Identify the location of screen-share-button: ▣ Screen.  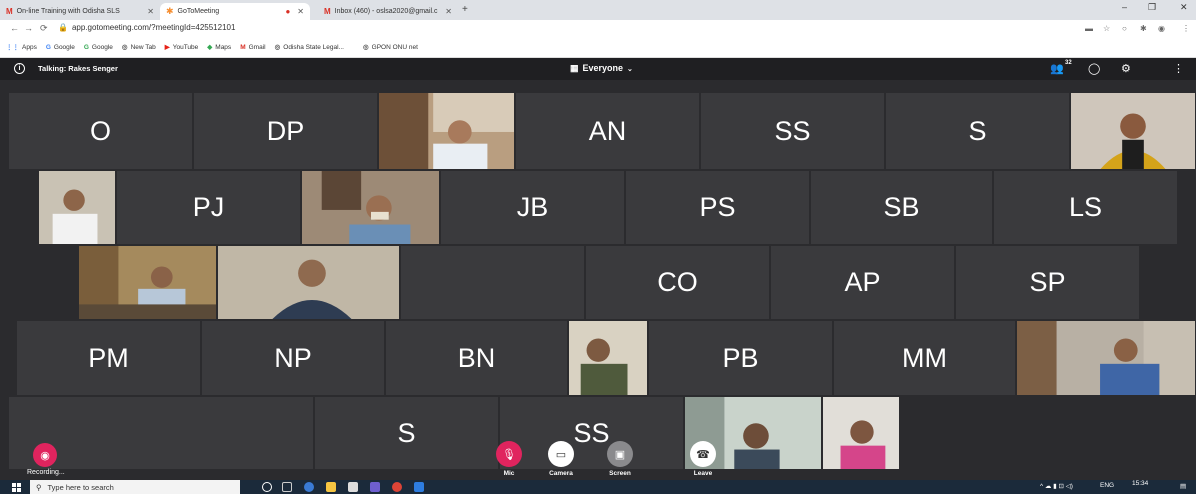
(620, 459).